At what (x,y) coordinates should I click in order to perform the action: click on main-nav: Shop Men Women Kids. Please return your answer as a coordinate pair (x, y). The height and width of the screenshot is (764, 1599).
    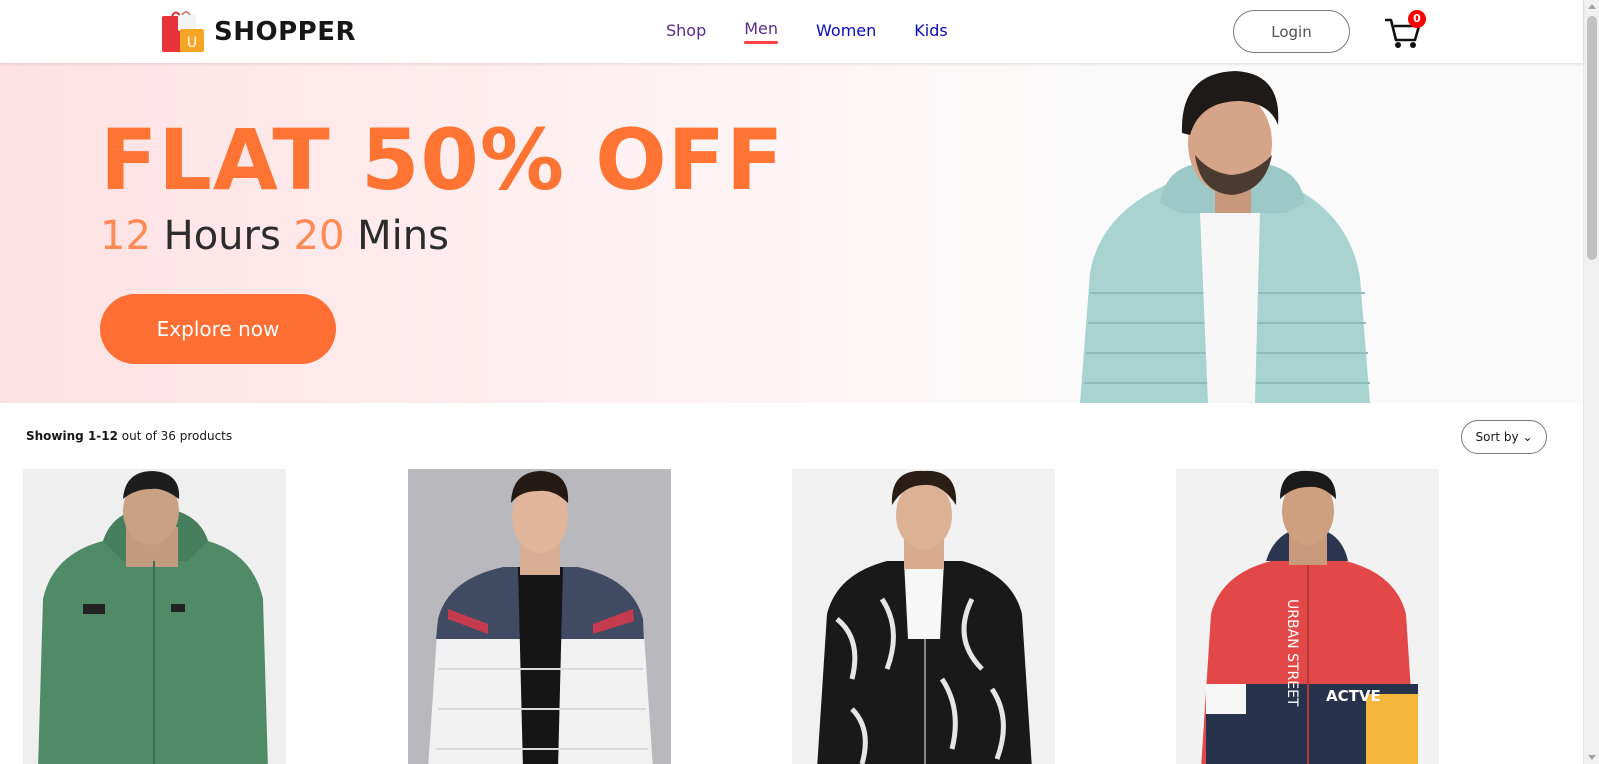
    Looking at the image, I should click on (826, 31).